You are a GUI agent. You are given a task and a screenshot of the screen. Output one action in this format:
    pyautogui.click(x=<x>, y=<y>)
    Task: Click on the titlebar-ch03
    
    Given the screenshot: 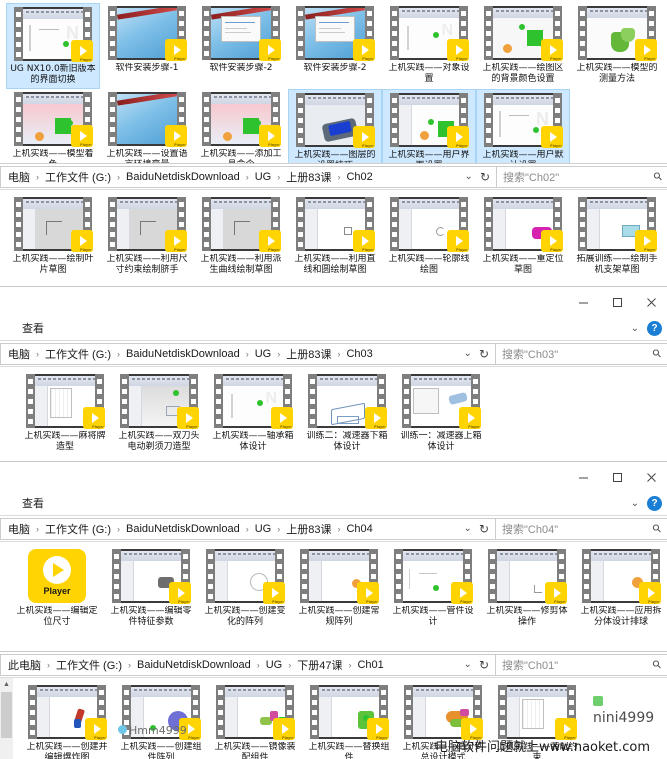 What is the action you would take?
    pyautogui.click(x=333, y=302)
    